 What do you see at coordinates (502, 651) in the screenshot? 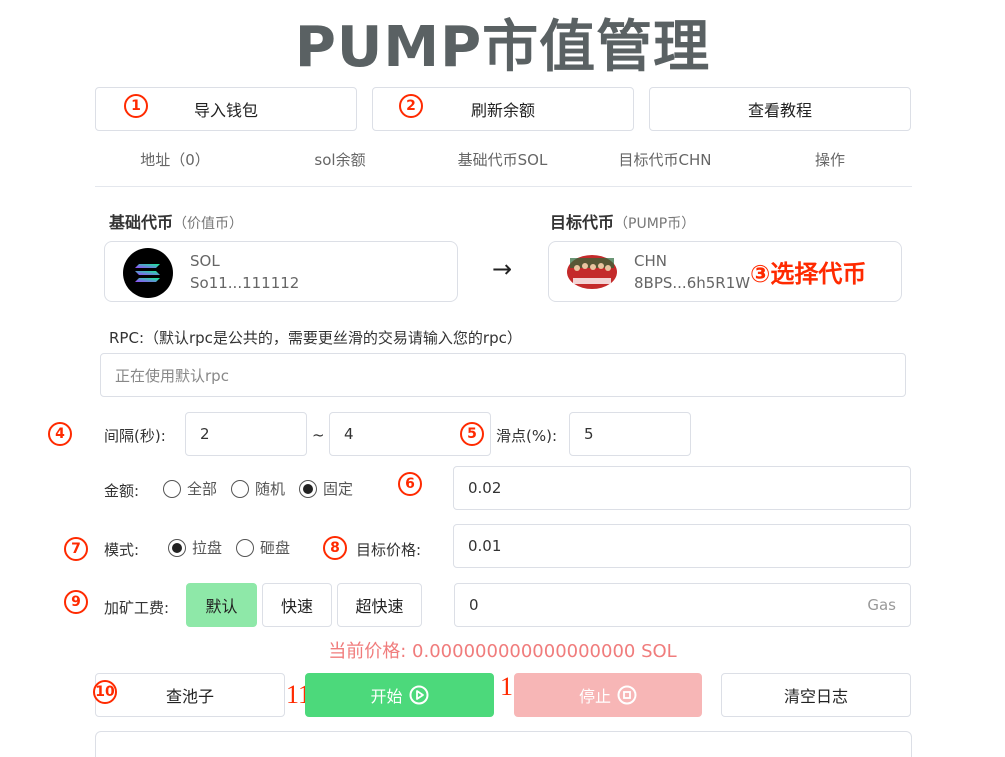
I see `current-price-display: 当前价格: 0.000000000000000000 SOL` at bounding box center [502, 651].